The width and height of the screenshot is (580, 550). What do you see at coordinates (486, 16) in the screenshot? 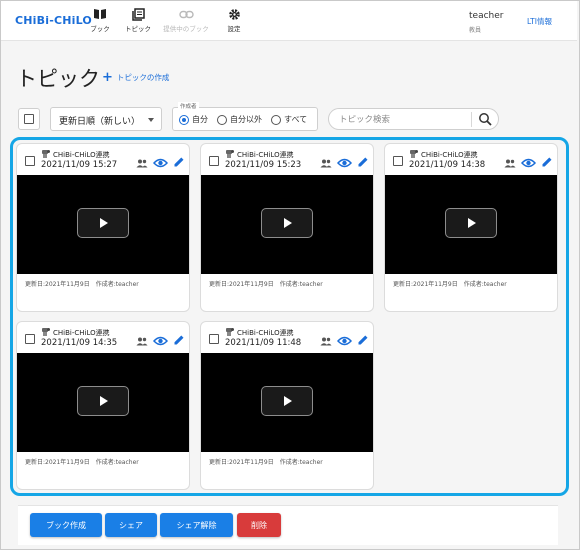
I see `user-name: teacher` at bounding box center [486, 16].